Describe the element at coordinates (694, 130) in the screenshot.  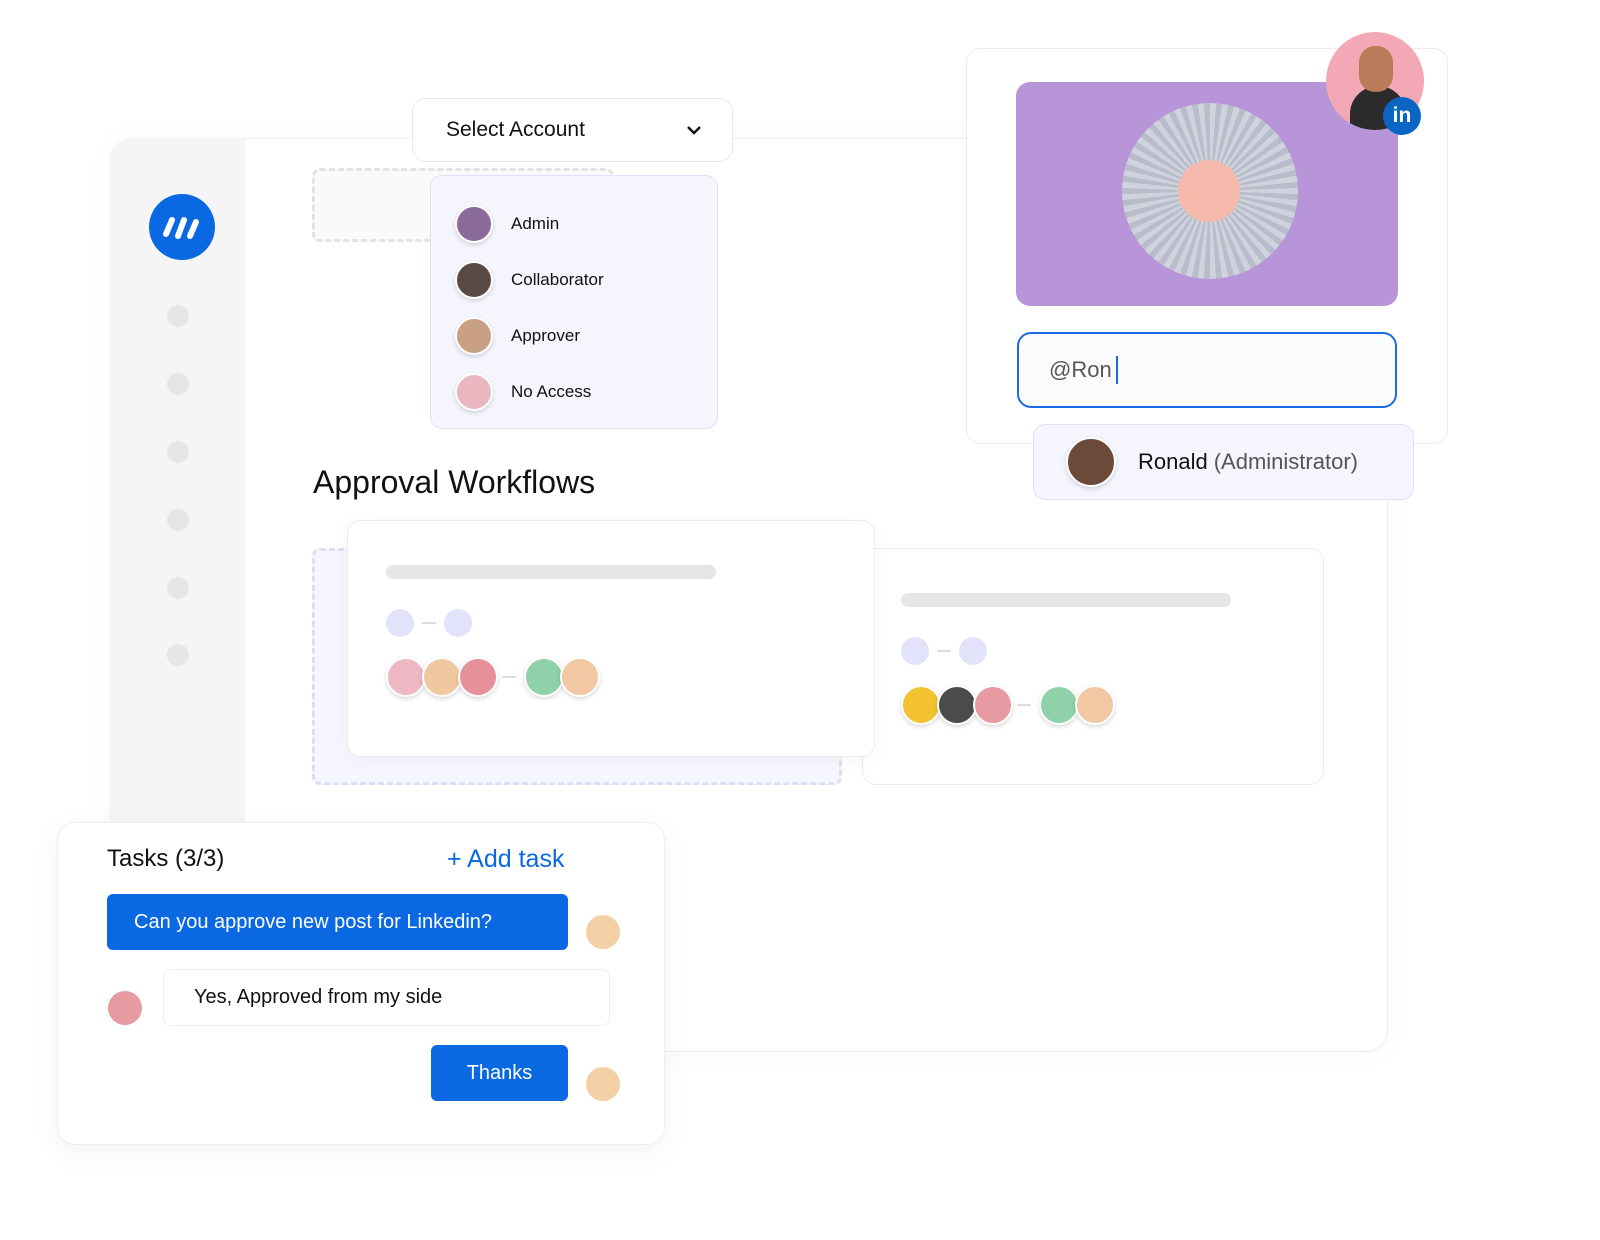
I see `chevron-down-icon` at that location.